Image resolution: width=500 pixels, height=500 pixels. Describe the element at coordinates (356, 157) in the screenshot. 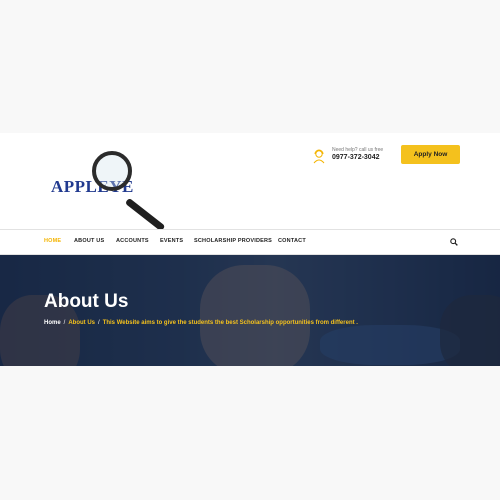

I see `phone-number: 0977-372-3042` at that location.